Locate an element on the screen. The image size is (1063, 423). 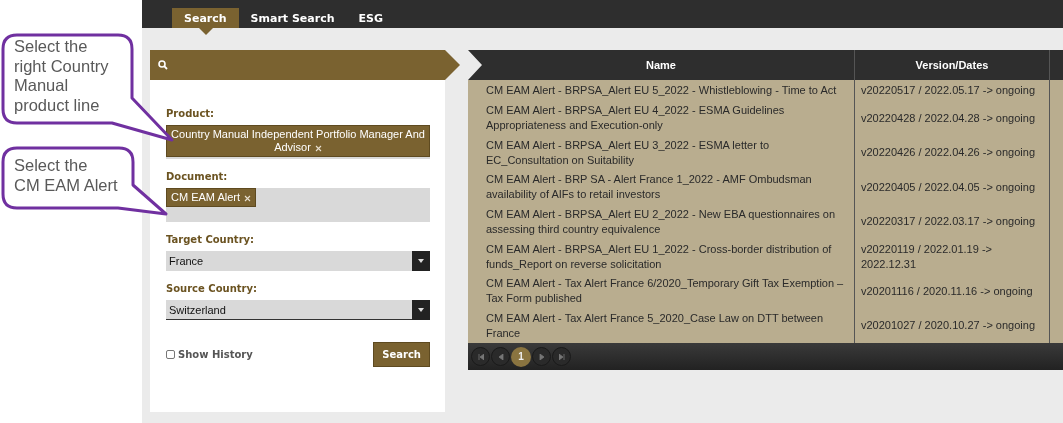
triangle-left-icon is located at coordinates (500, 356).